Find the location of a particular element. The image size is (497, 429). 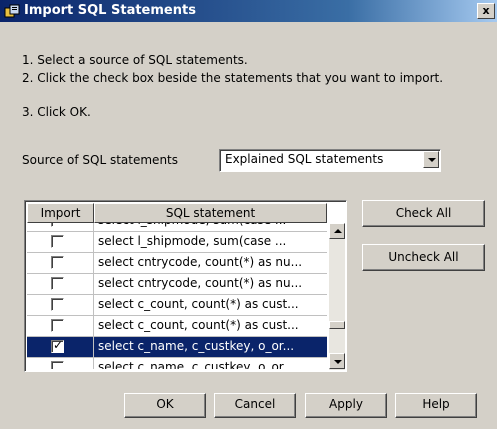

database-import-icon is located at coordinates (12, 11).